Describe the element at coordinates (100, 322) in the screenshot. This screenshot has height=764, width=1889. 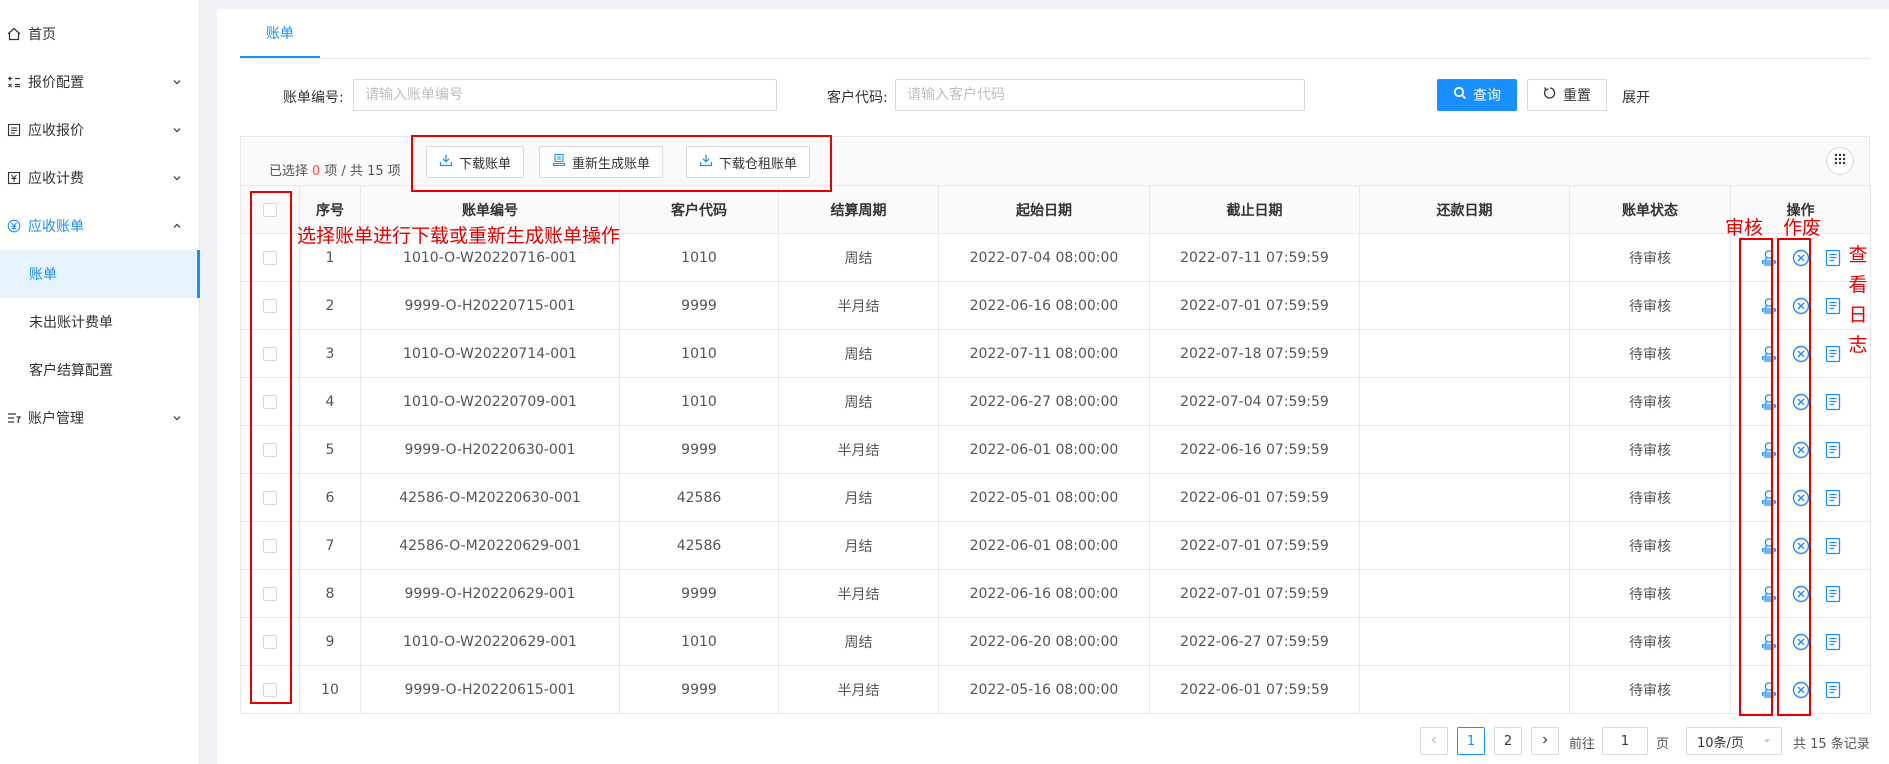
I see `sidebar-item-unbilled: 未出账计费单` at that location.